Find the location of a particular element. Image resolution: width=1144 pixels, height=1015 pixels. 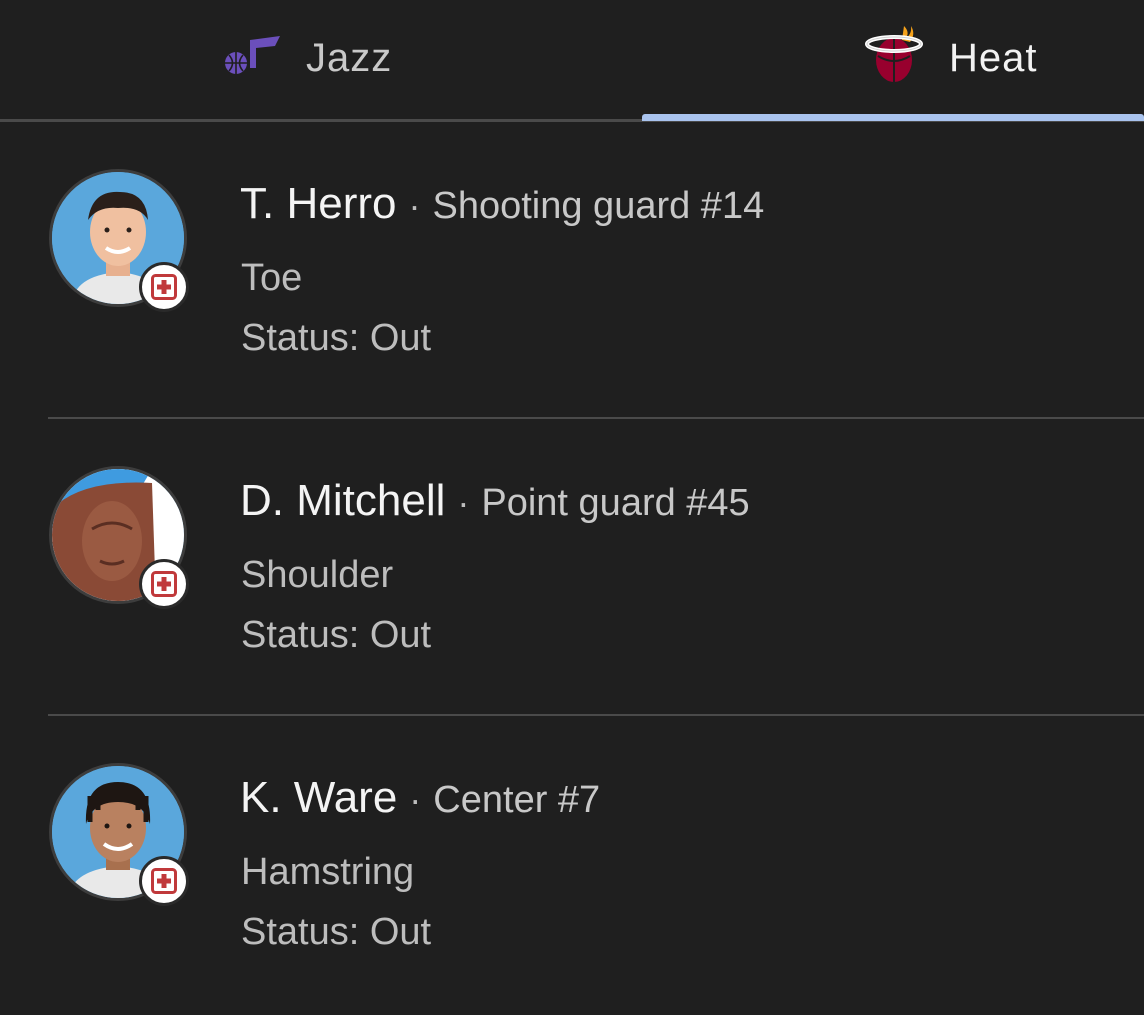

jazz-logo-icon is located at coordinates (251, 55).